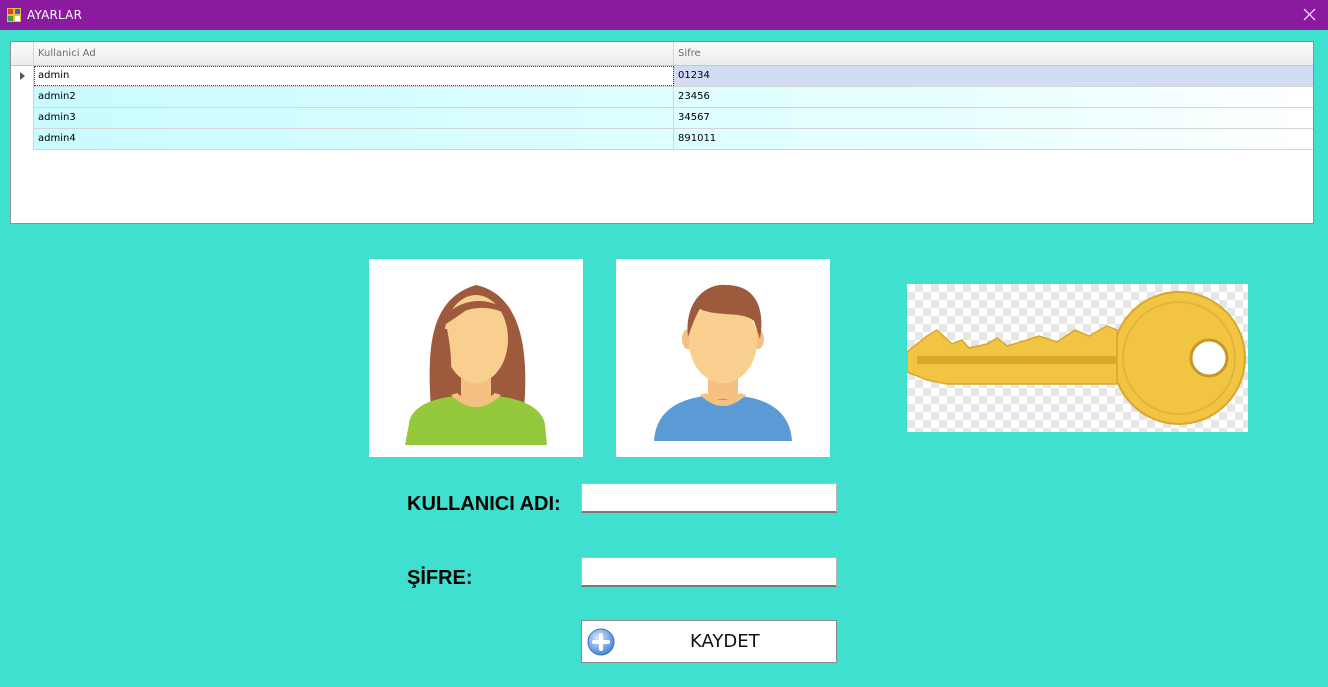  Describe the element at coordinates (354, 97) in the screenshot. I see `cell-kullanici: admin2` at that location.